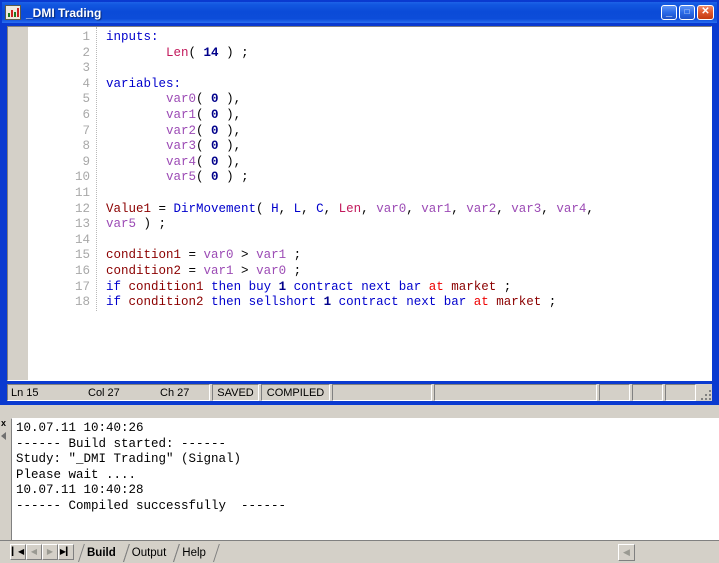 This screenshot has width=719, height=563. Describe the element at coordinates (369, 194) in the screenshot. I see `code-line: 11` at that location.